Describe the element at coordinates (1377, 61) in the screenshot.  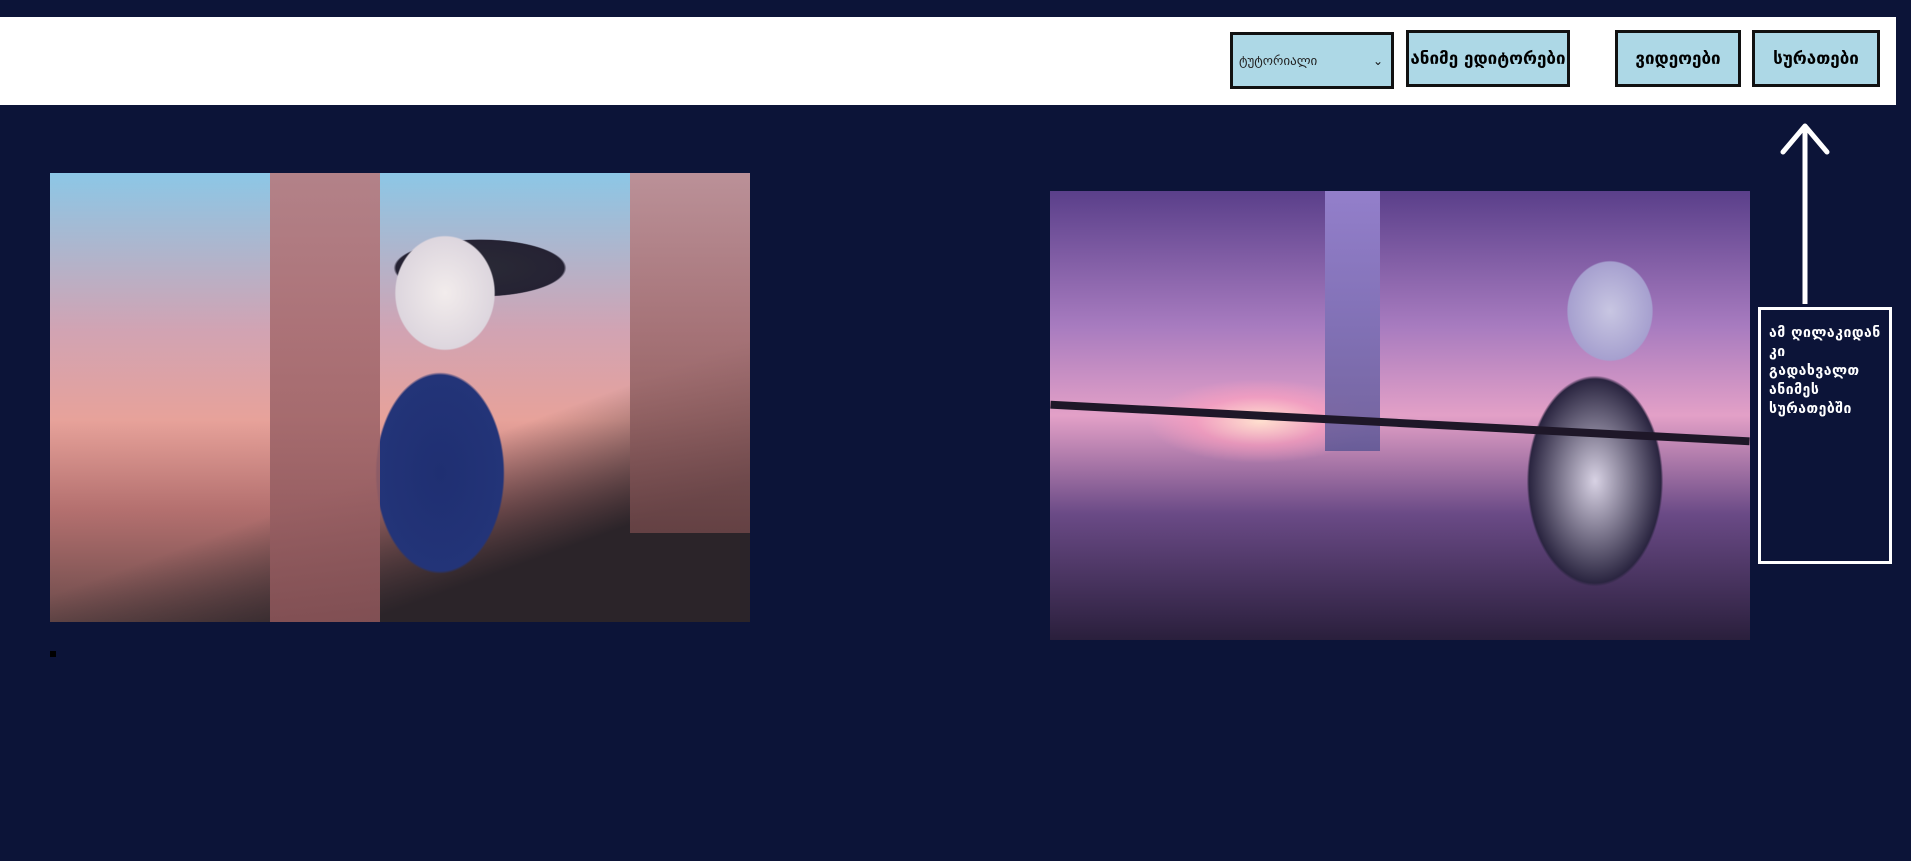
I see `chevron-down-icon: ⌄` at that location.